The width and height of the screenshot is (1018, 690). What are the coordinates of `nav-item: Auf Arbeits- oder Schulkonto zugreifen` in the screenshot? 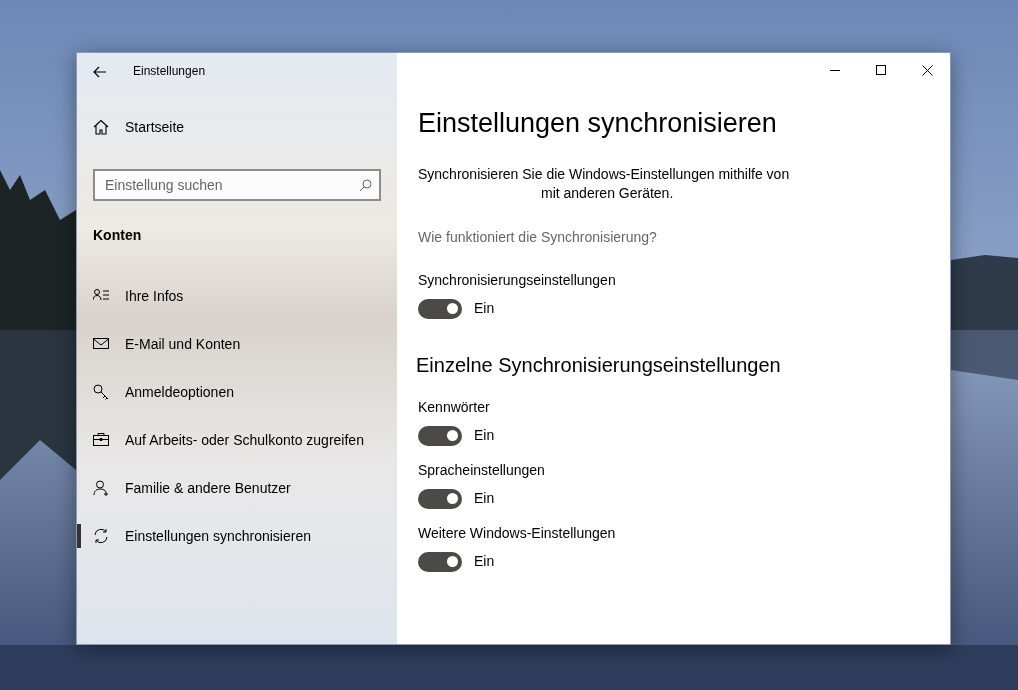 It's located at (237, 440).